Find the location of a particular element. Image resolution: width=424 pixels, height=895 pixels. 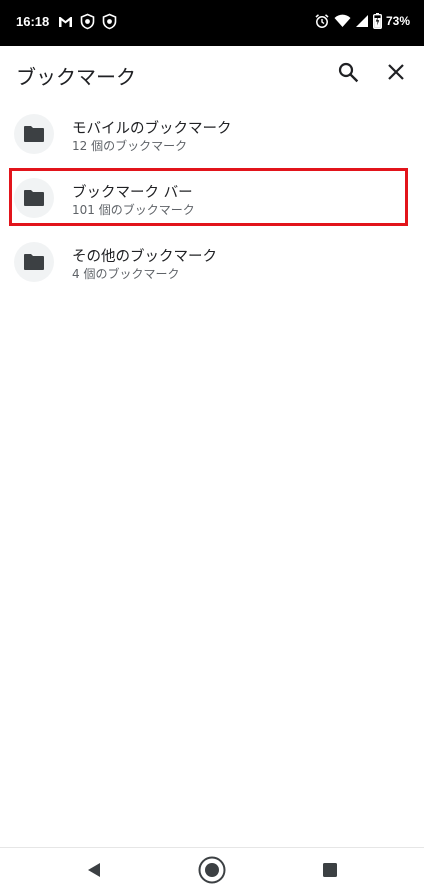

search-icon is located at coordinates (348, 74).